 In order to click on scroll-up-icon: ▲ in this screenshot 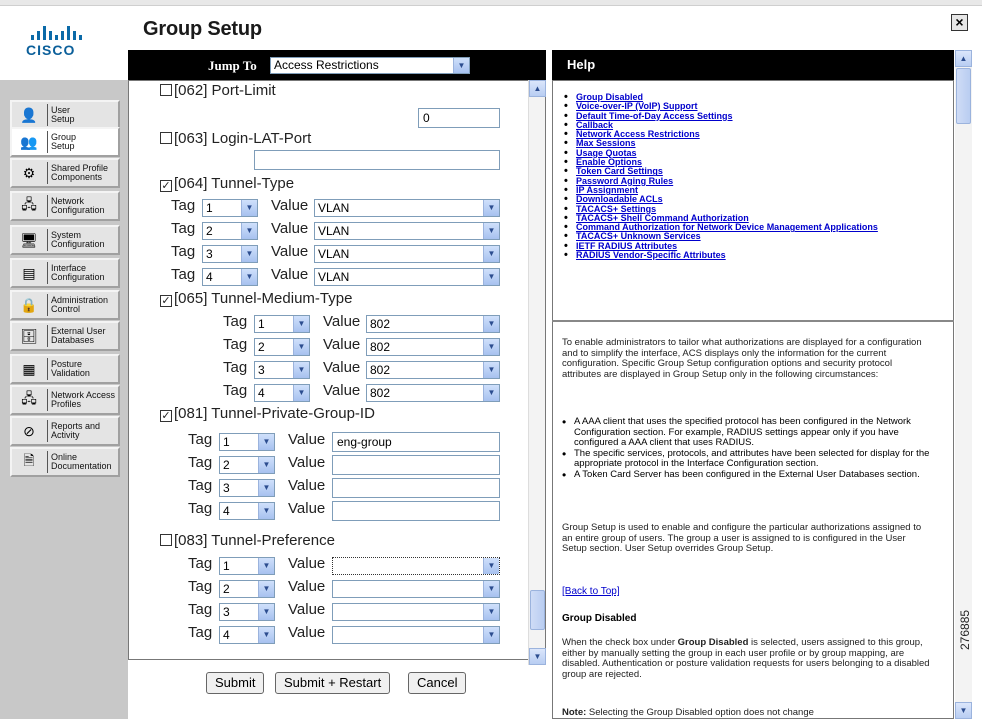, I will do `click(537, 88)`.